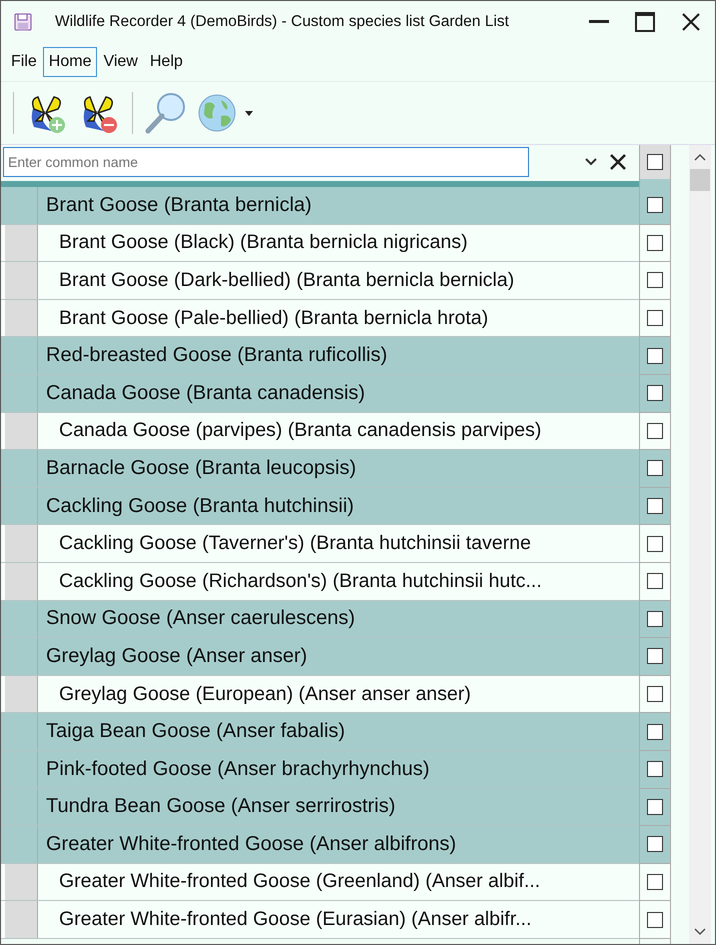 This screenshot has height=945, width=716. I want to click on maximize-icon, so click(645, 22).